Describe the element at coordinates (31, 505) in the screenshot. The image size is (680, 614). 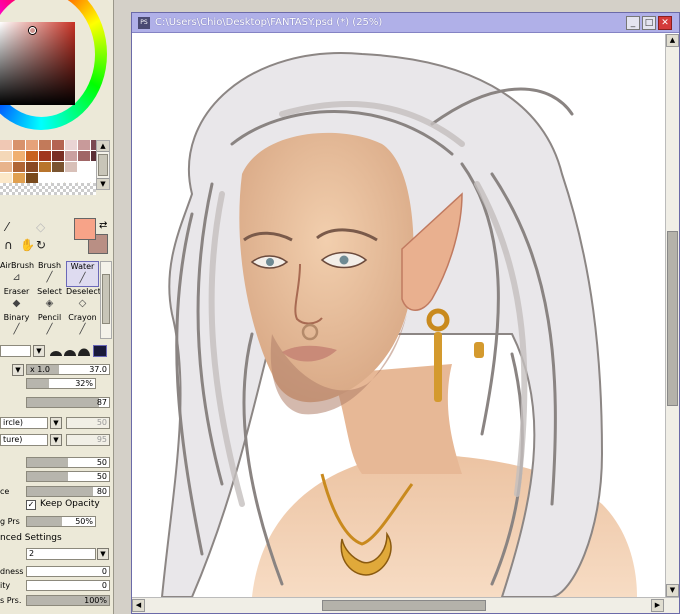
I see `keep-opacity-checkbox: ✓` at that location.